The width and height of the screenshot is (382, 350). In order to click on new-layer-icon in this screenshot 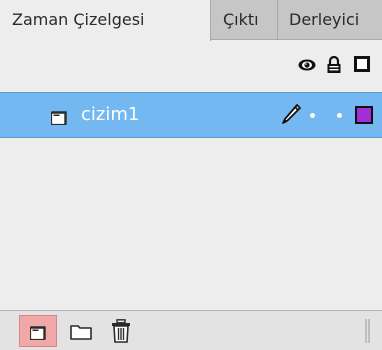, I will do `click(38, 333)`.